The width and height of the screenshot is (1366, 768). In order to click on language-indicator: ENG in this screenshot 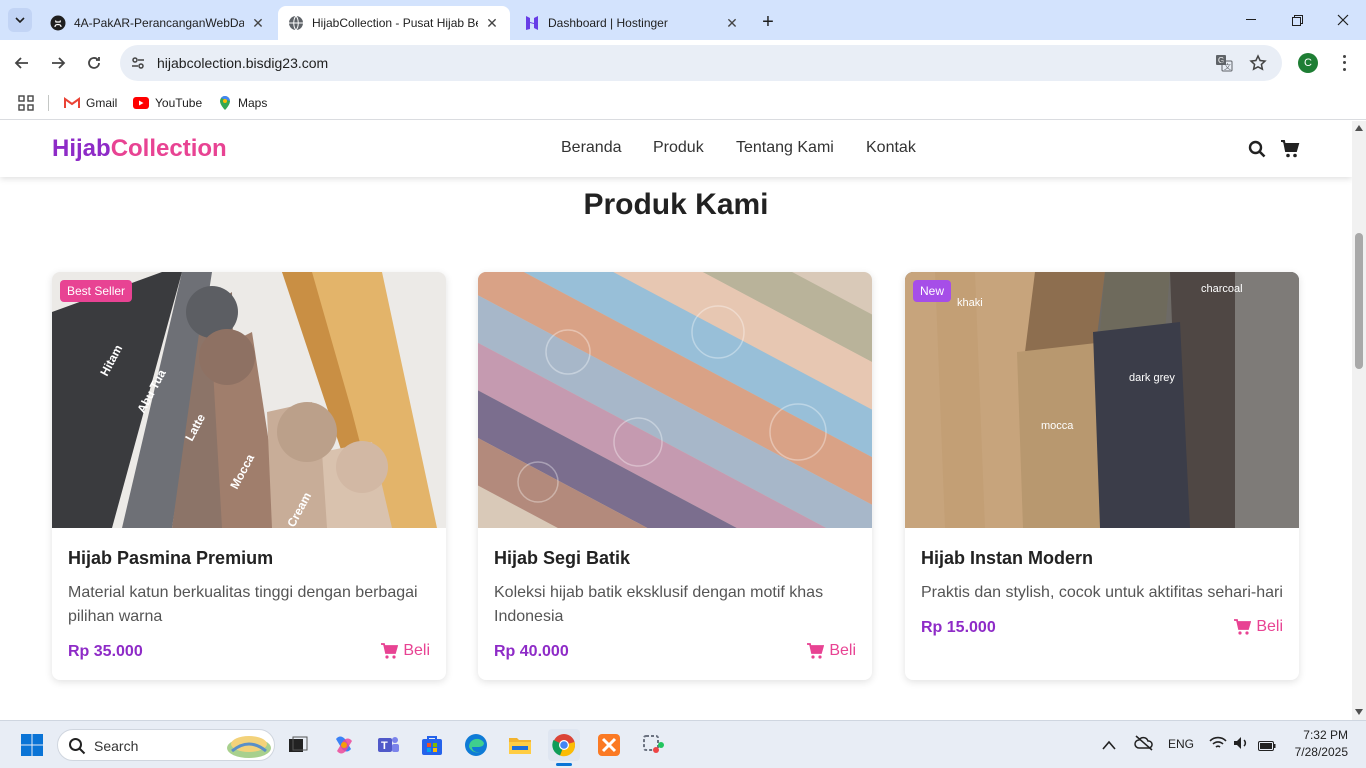, I will do `click(1181, 744)`.